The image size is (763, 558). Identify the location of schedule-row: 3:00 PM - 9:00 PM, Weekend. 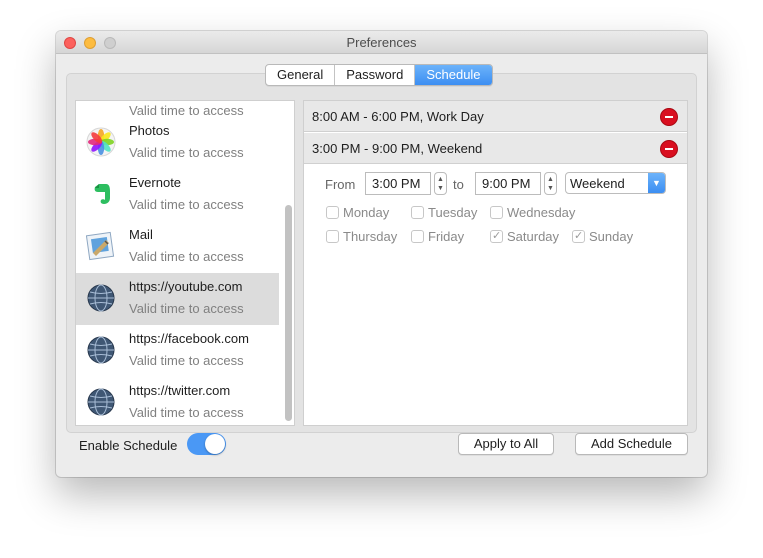
(495, 148).